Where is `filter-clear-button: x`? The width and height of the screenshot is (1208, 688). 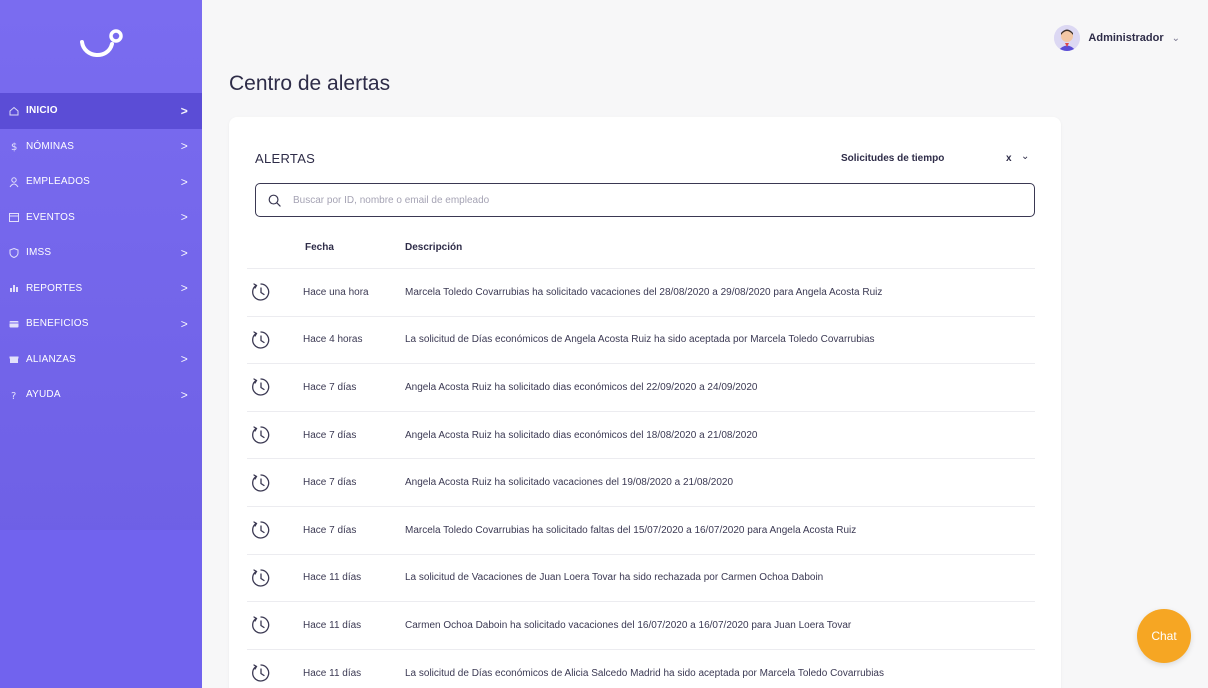 filter-clear-button: x is located at coordinates (1009, 158).